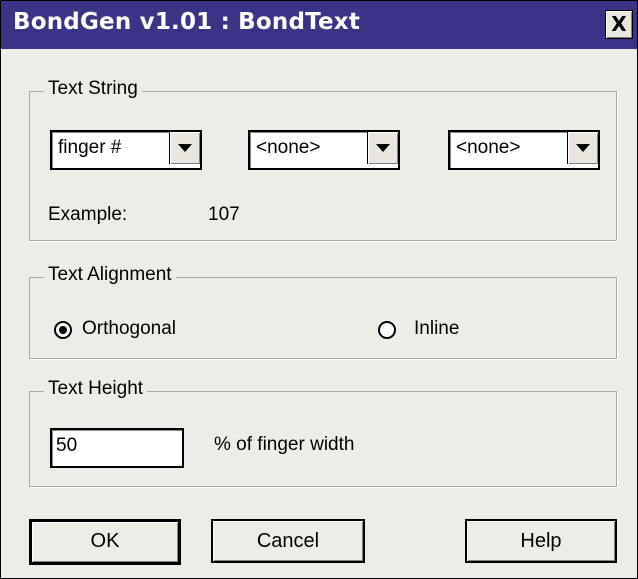 The image size is (638, 579). I want to click on title-bar: BondGen v1.01 : BondText X, so click(319, 25).